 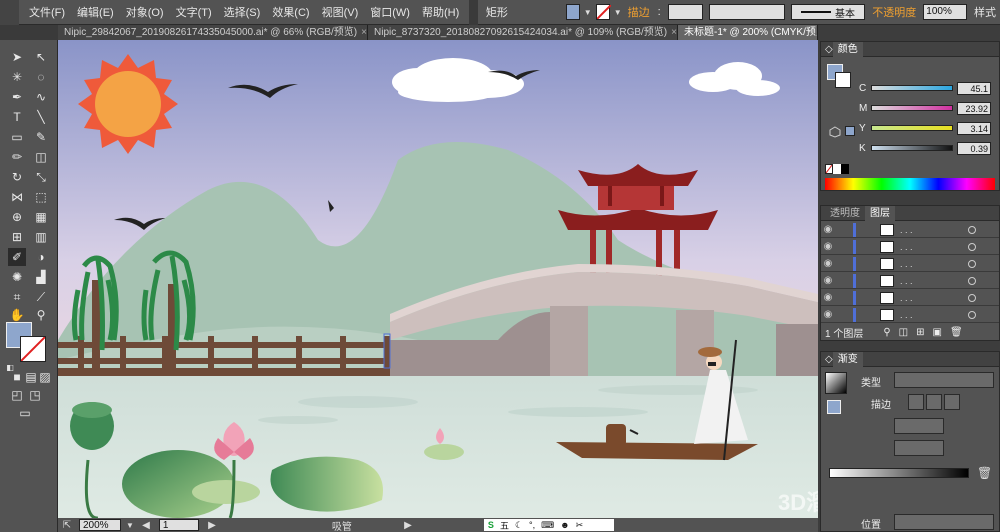 What do you see at coordinates (41, 217) in the screenshot?
I see `live-paint-tool-icon: ▦` at bounding box center [41, 217].